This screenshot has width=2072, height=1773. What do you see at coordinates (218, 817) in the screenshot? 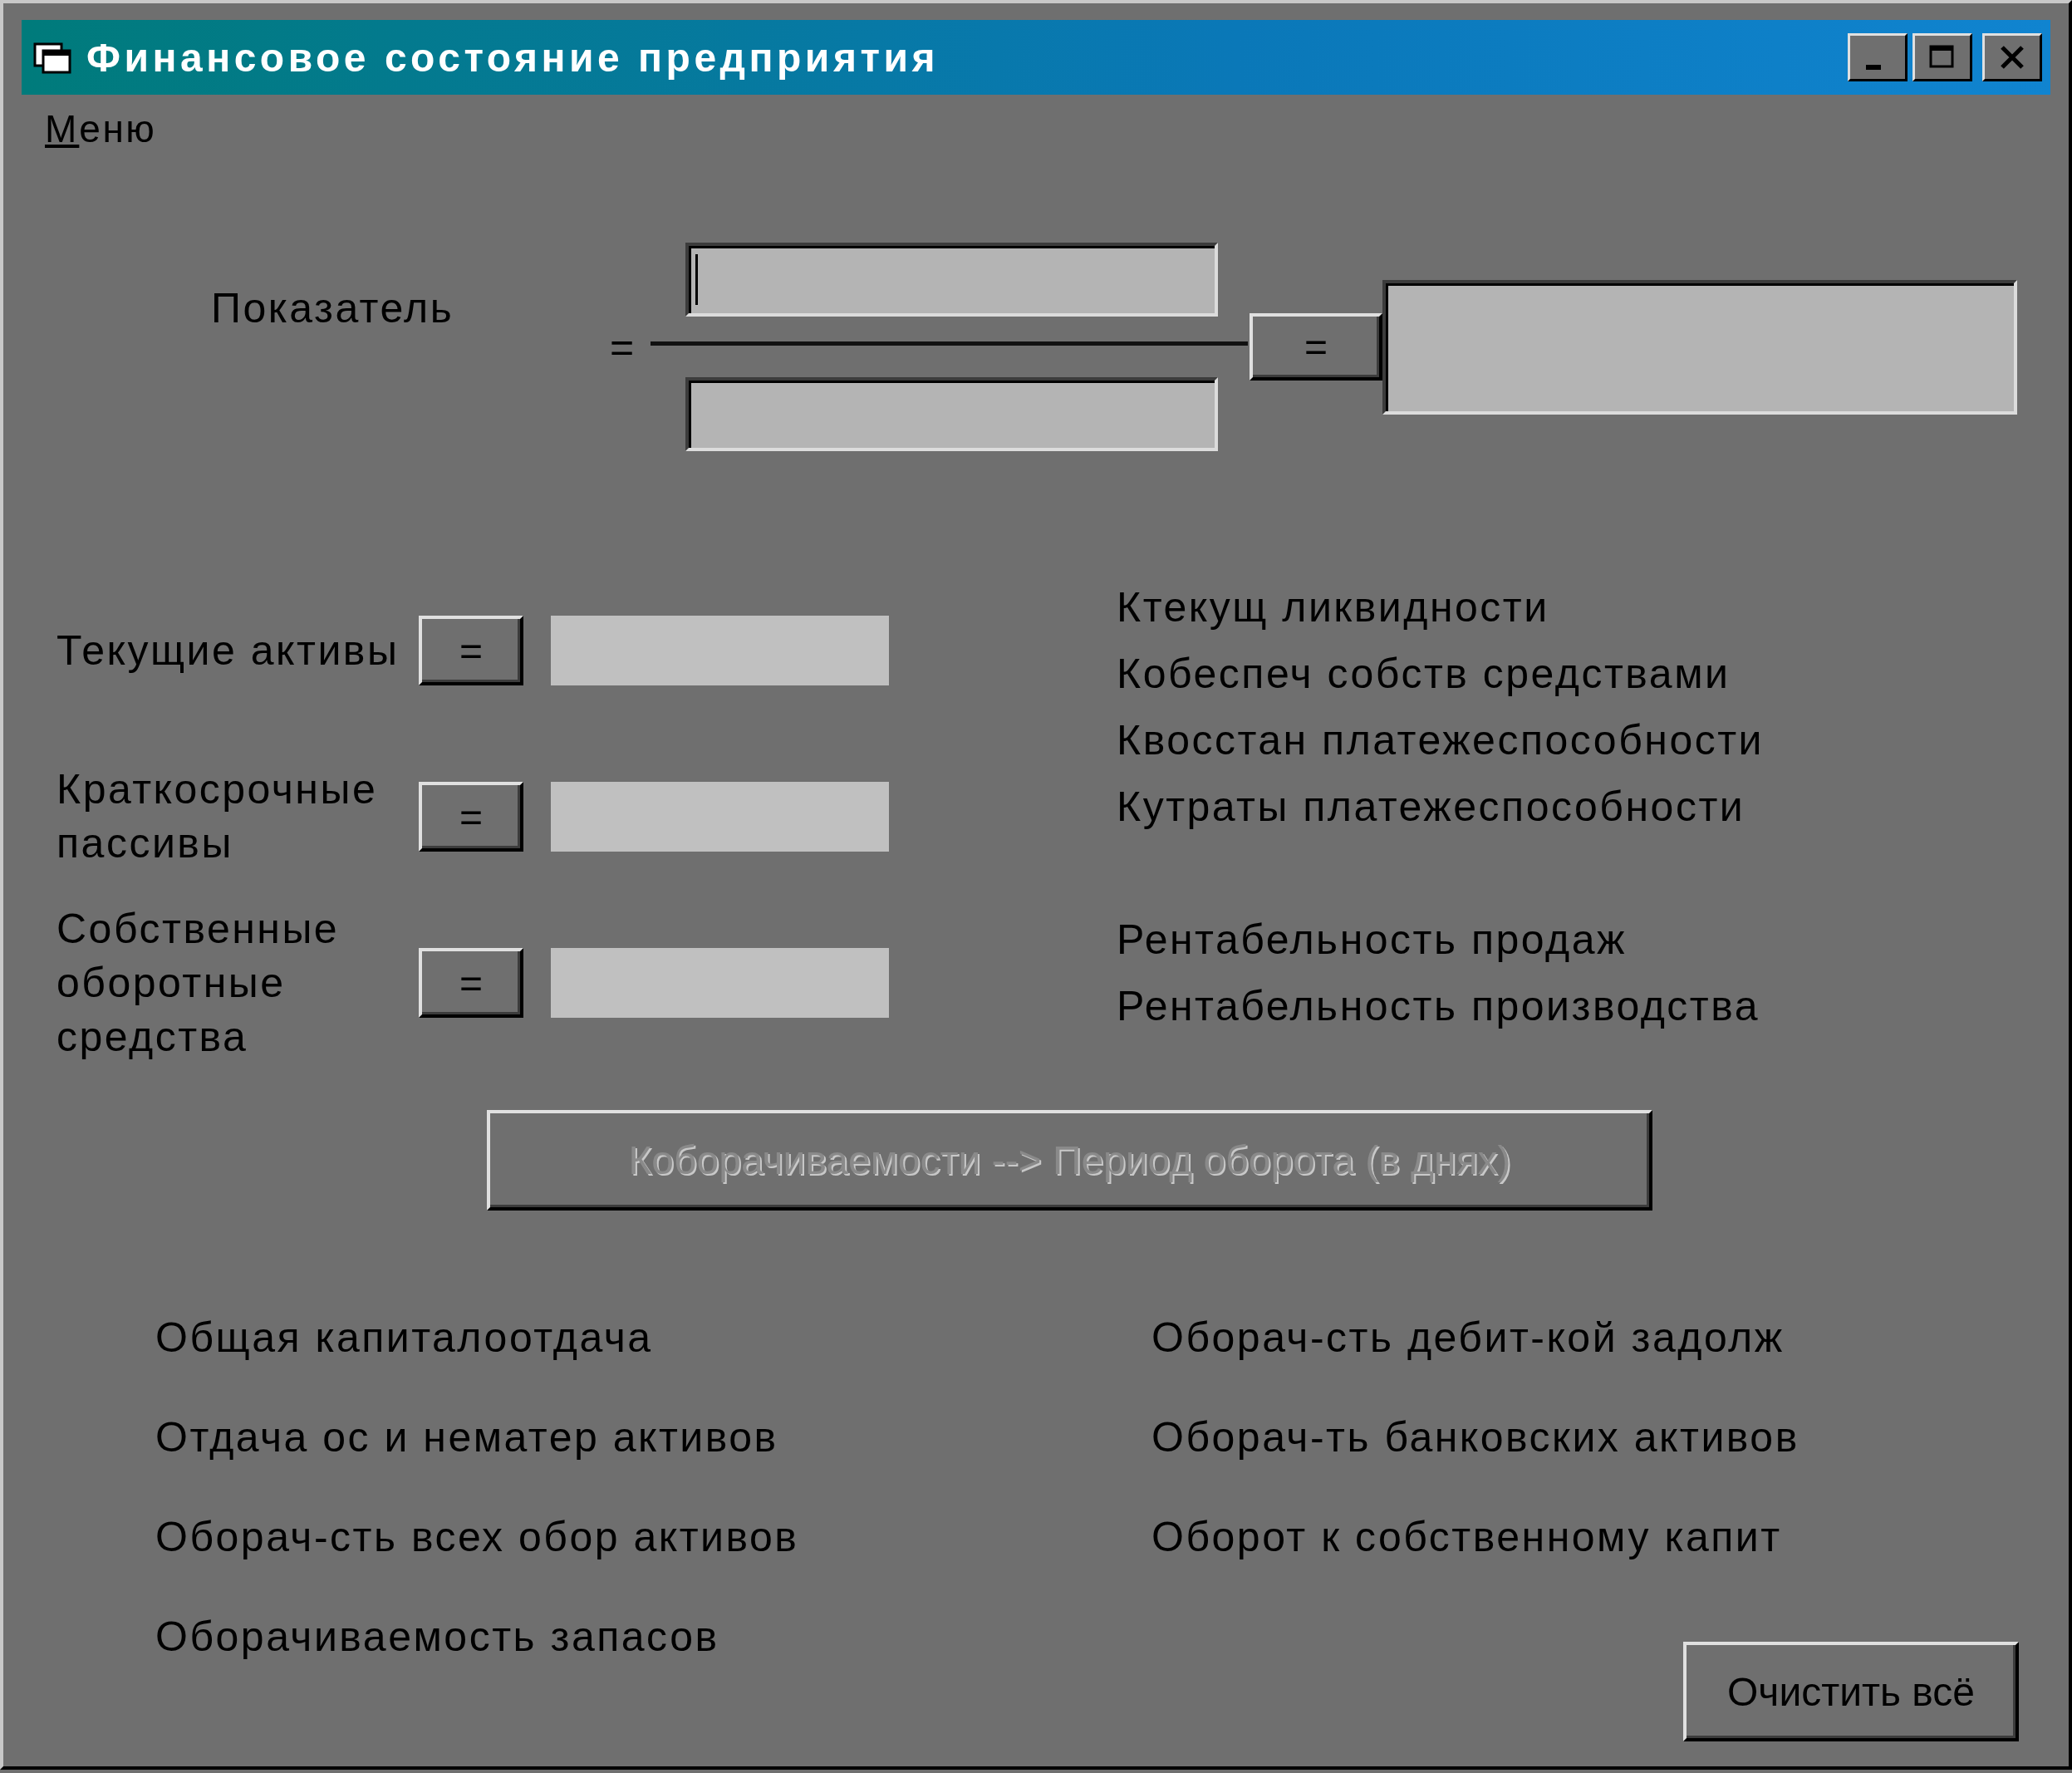
I see `field-label: Краткосрочные пассивы` at bounding box center [218, 817].